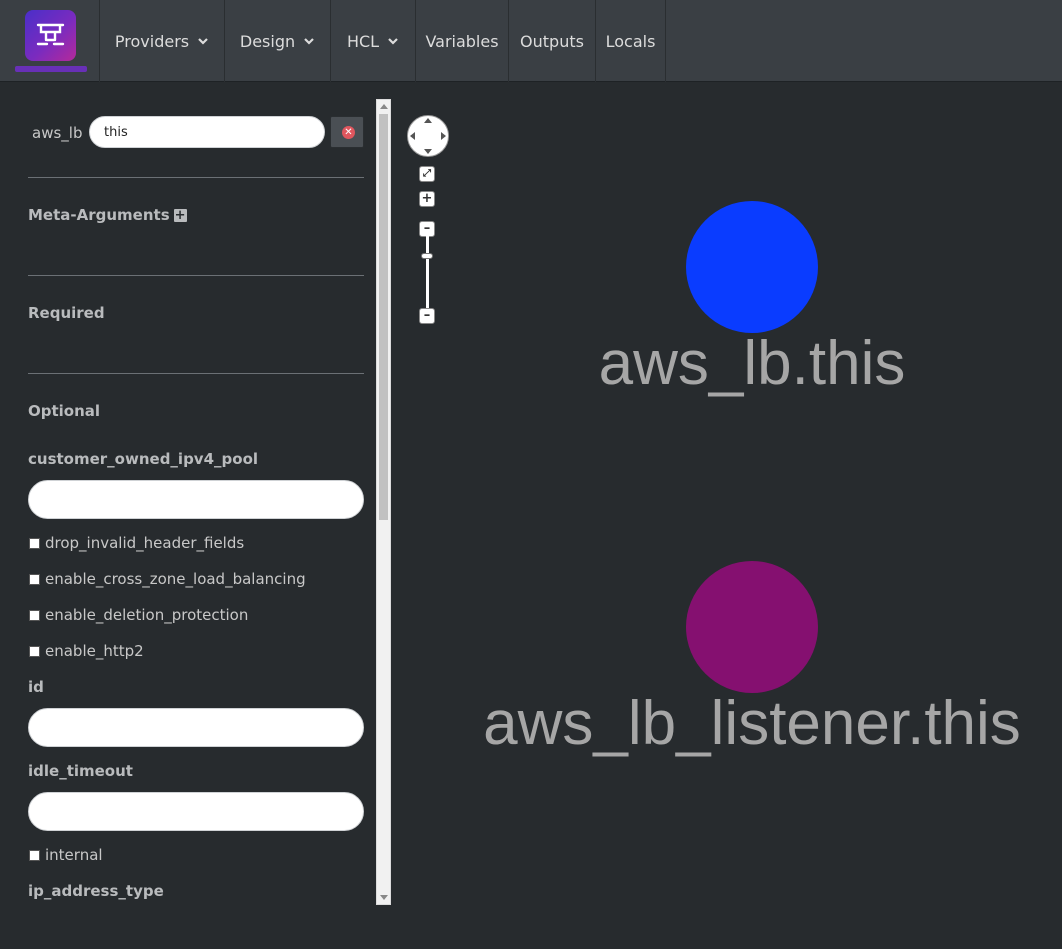 The height and width of the screenshot is (949, 1062). I want to click on logo-cell, so click(50, 41).